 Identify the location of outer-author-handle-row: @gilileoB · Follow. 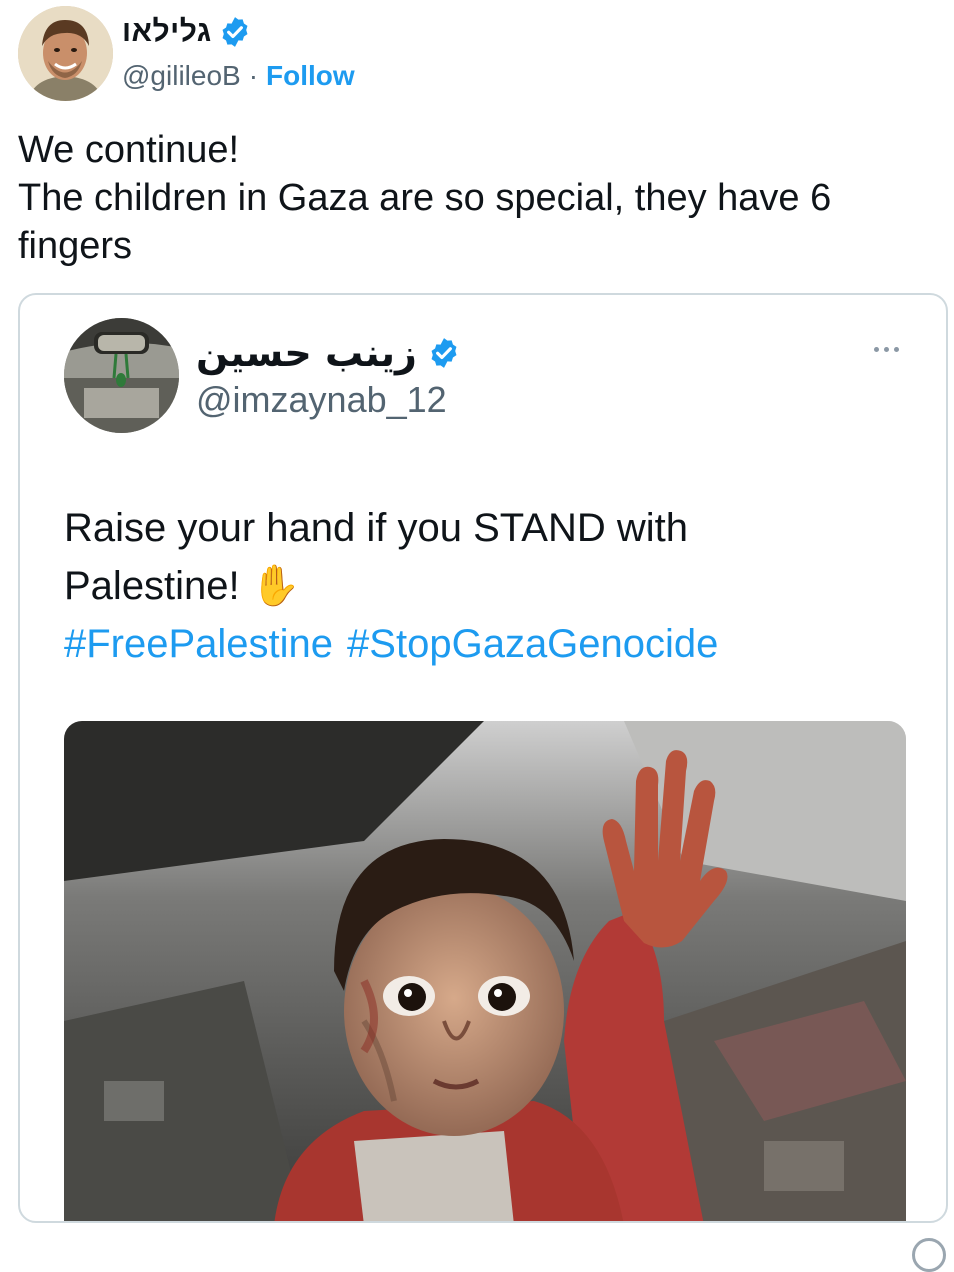
(238, 76).